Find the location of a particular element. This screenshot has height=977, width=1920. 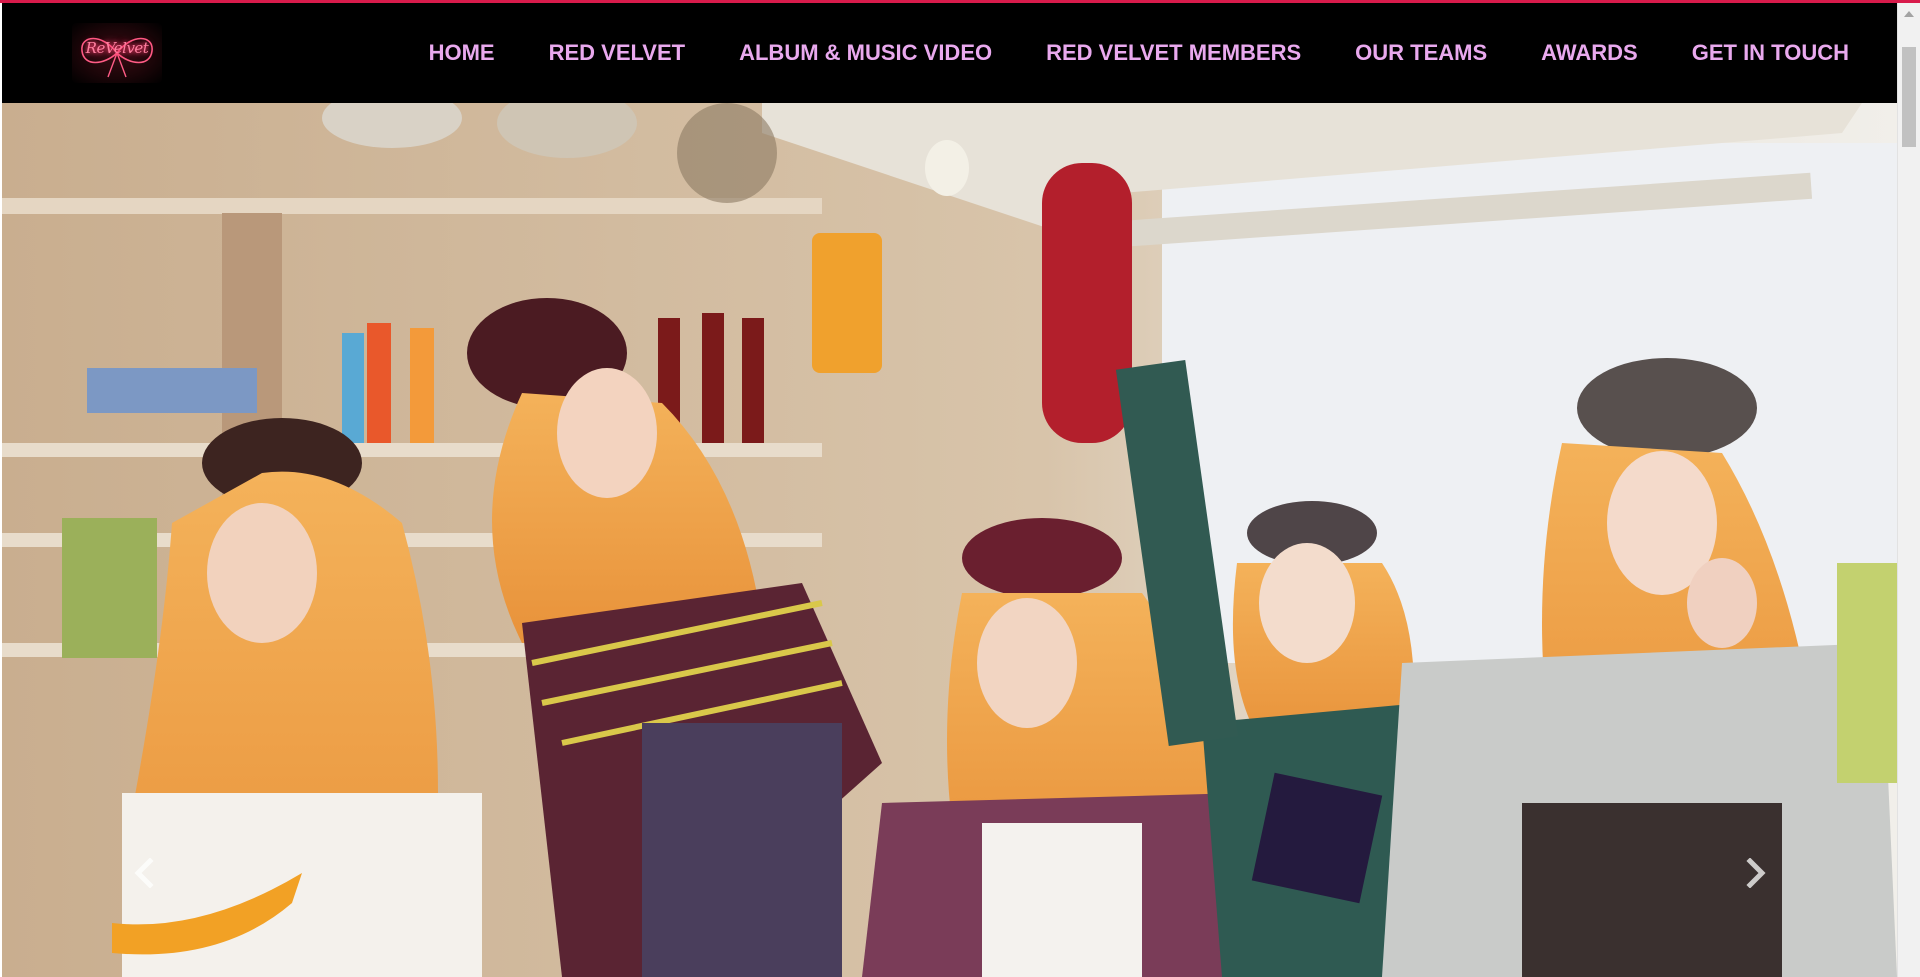

nav-our-teams: OUR TEAMS is located at coordinates (1421, 53).